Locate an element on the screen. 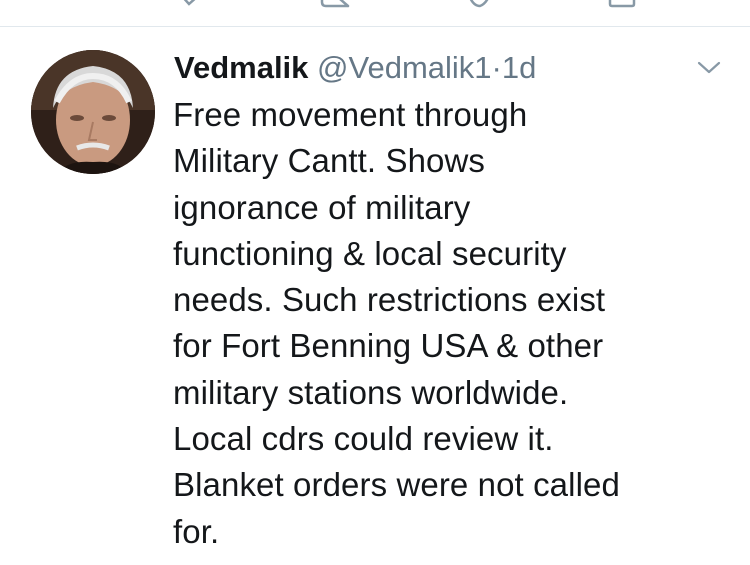 The image size is (750, 565). previous-tweet-action-bar is located at coordinates (375, 13).